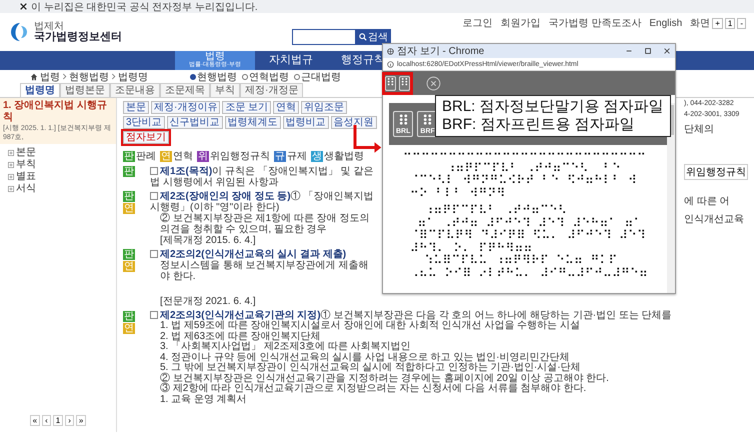  Describe the element at coordinates (35, 420) in the screenshot. I see `pager-button: «` at that location.